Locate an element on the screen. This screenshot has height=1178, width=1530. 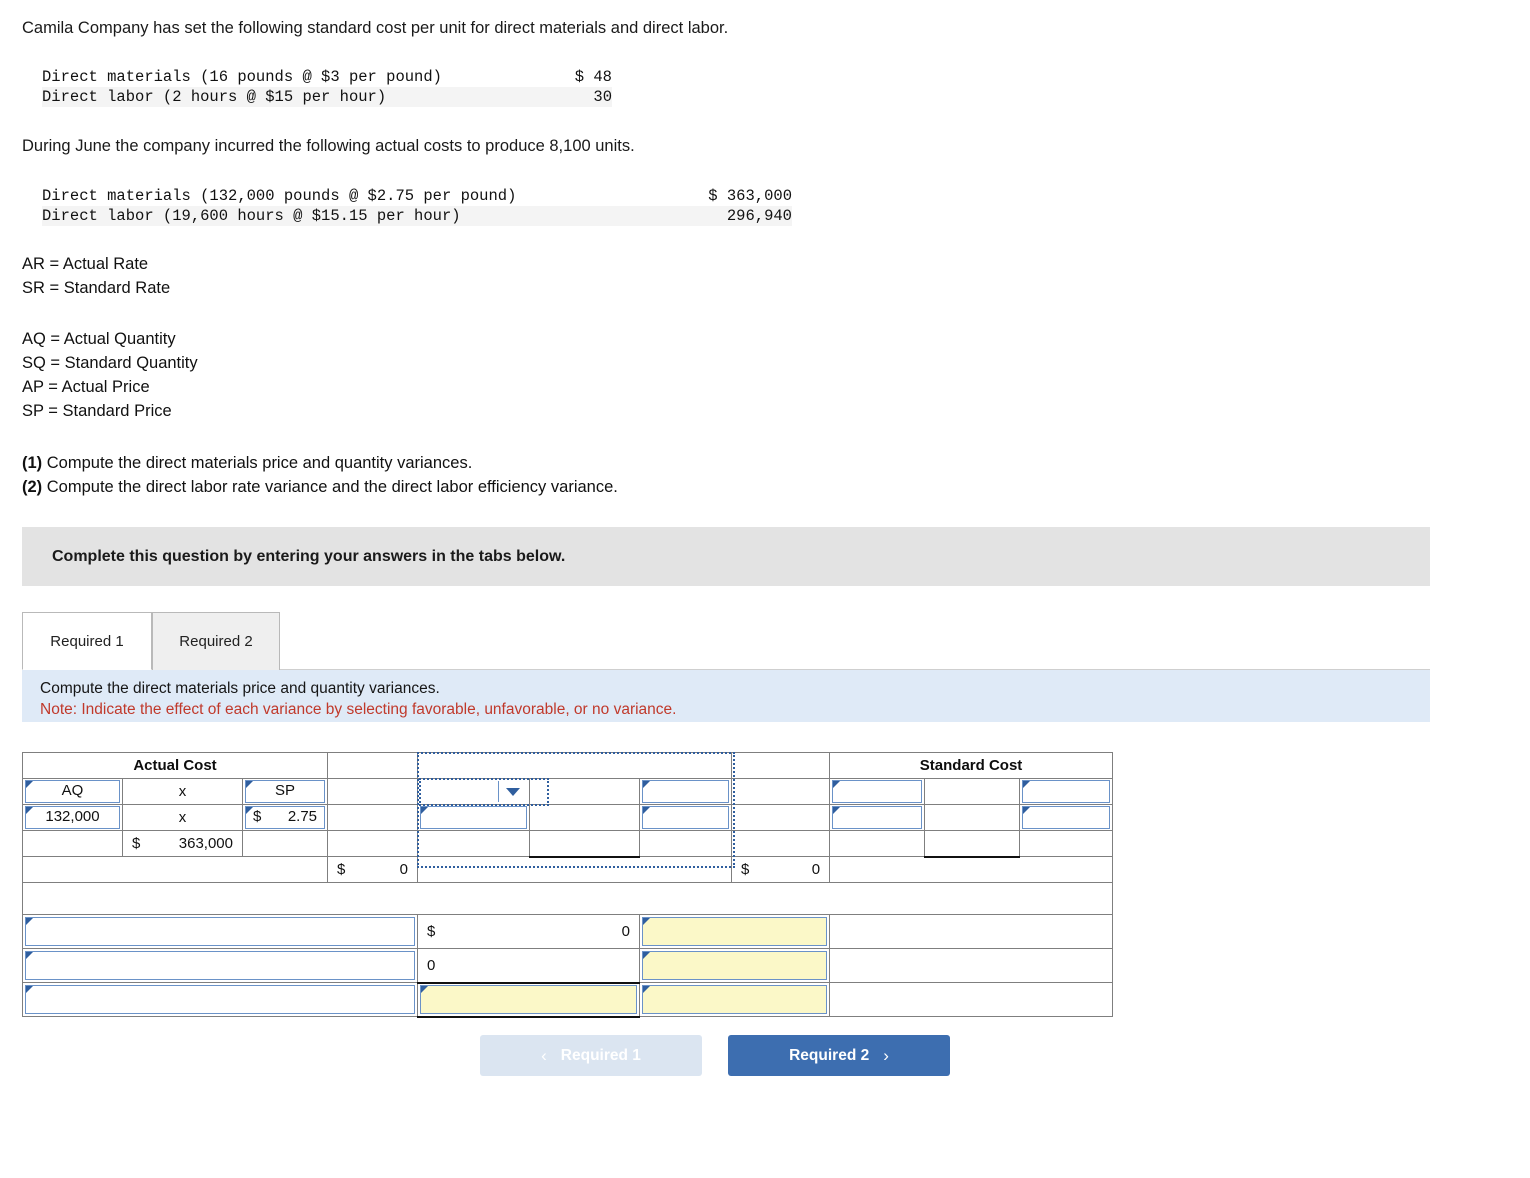
cell-mid-r3c3 is located at coordinates (686, 843).